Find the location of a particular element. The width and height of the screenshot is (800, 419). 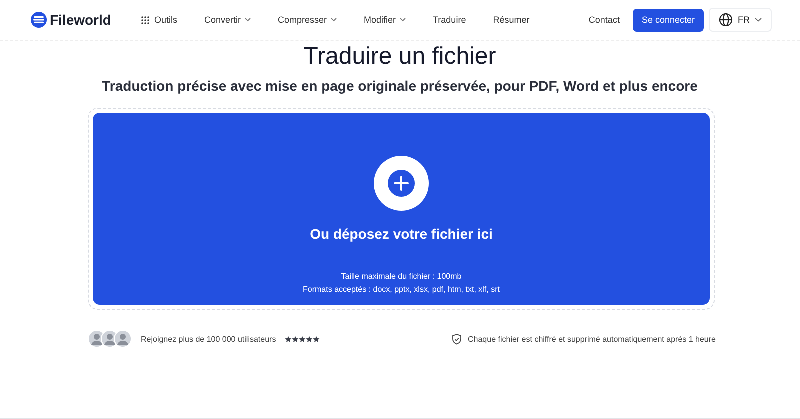

logo-text: Fileworld is located at coordinates (81, 20).